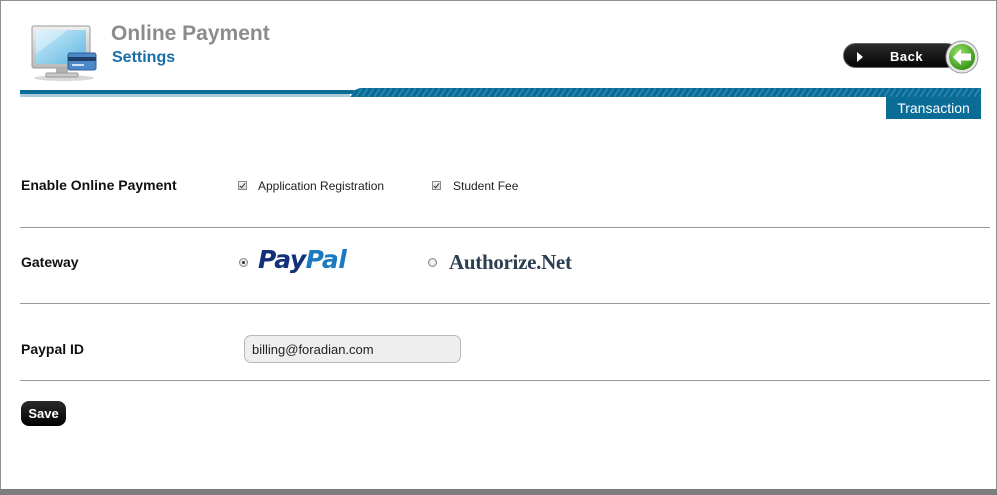  Describe the element at coordinates (860, 57) in the screenshot. I see `play-triangle-icon` at that location.